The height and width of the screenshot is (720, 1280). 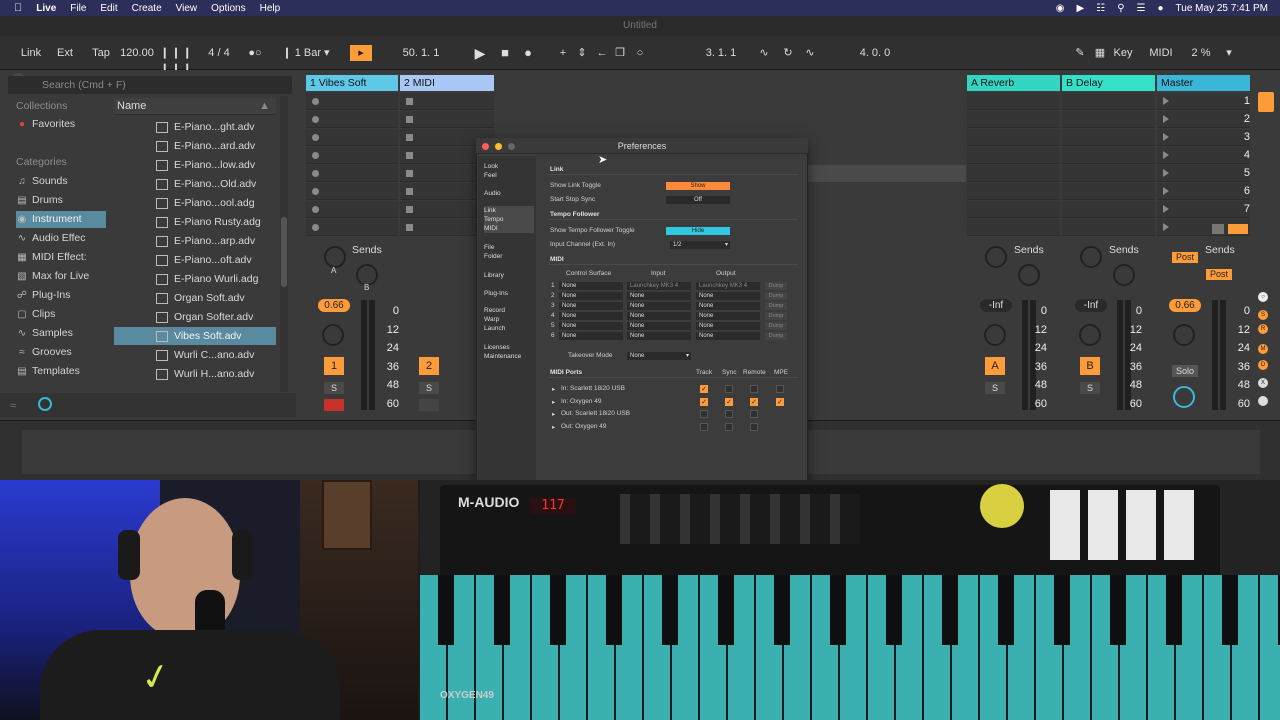 I want to click on file-list-item: Vibes Soft.adv, so click(x=195, y=336).